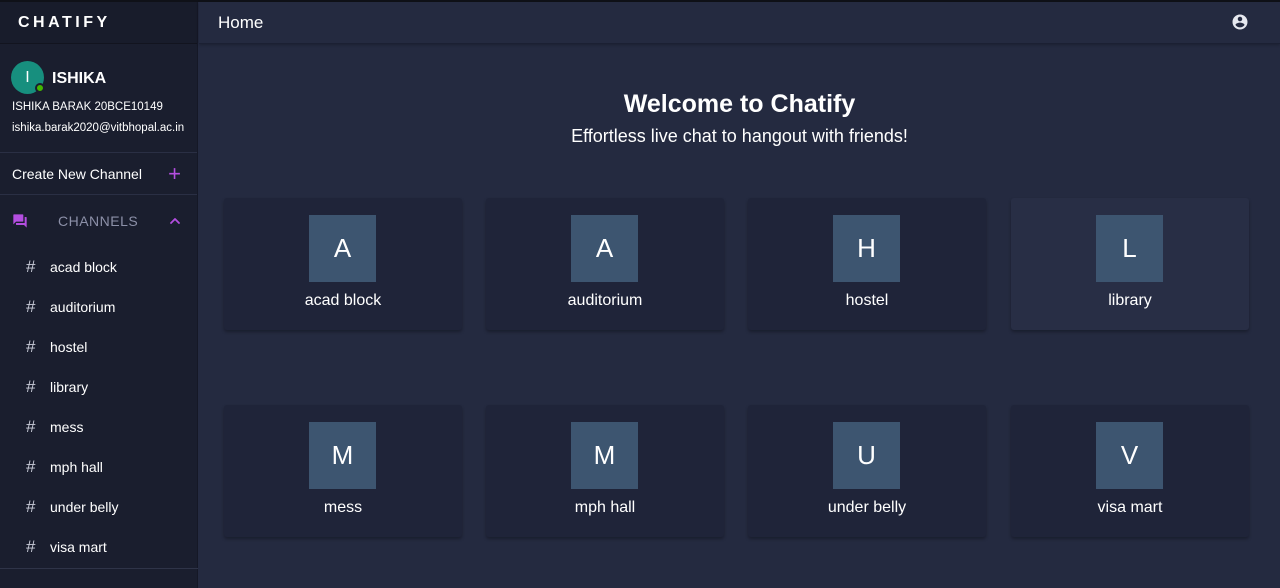 This screenshot has height=588, width=1280. Describe the element at coordinates (79, 78) in the screenshot. I see `profile-name: ISHIKA` at that location.